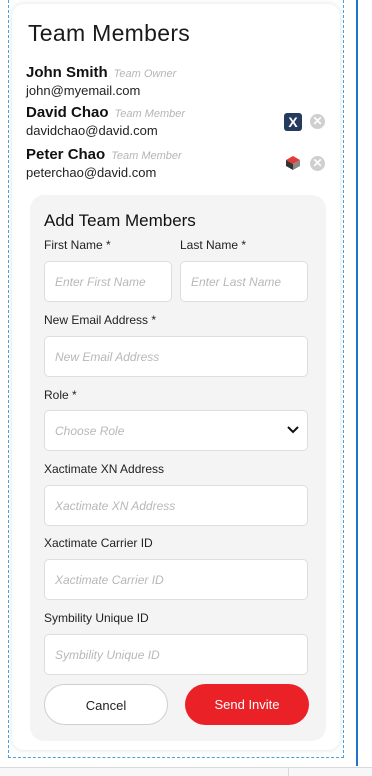 The image size is (372, 776). I want to click on email-input, so click(176, 356).